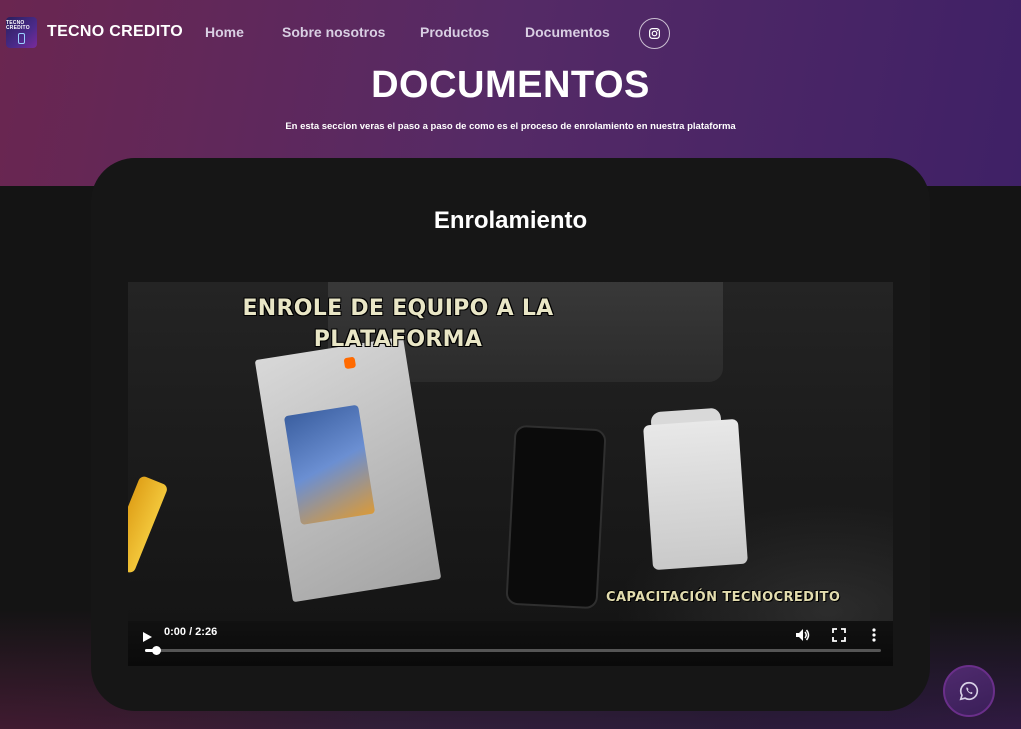 The image size is (1021, 729). I want to click on instagram-icon, so click(654, 33).